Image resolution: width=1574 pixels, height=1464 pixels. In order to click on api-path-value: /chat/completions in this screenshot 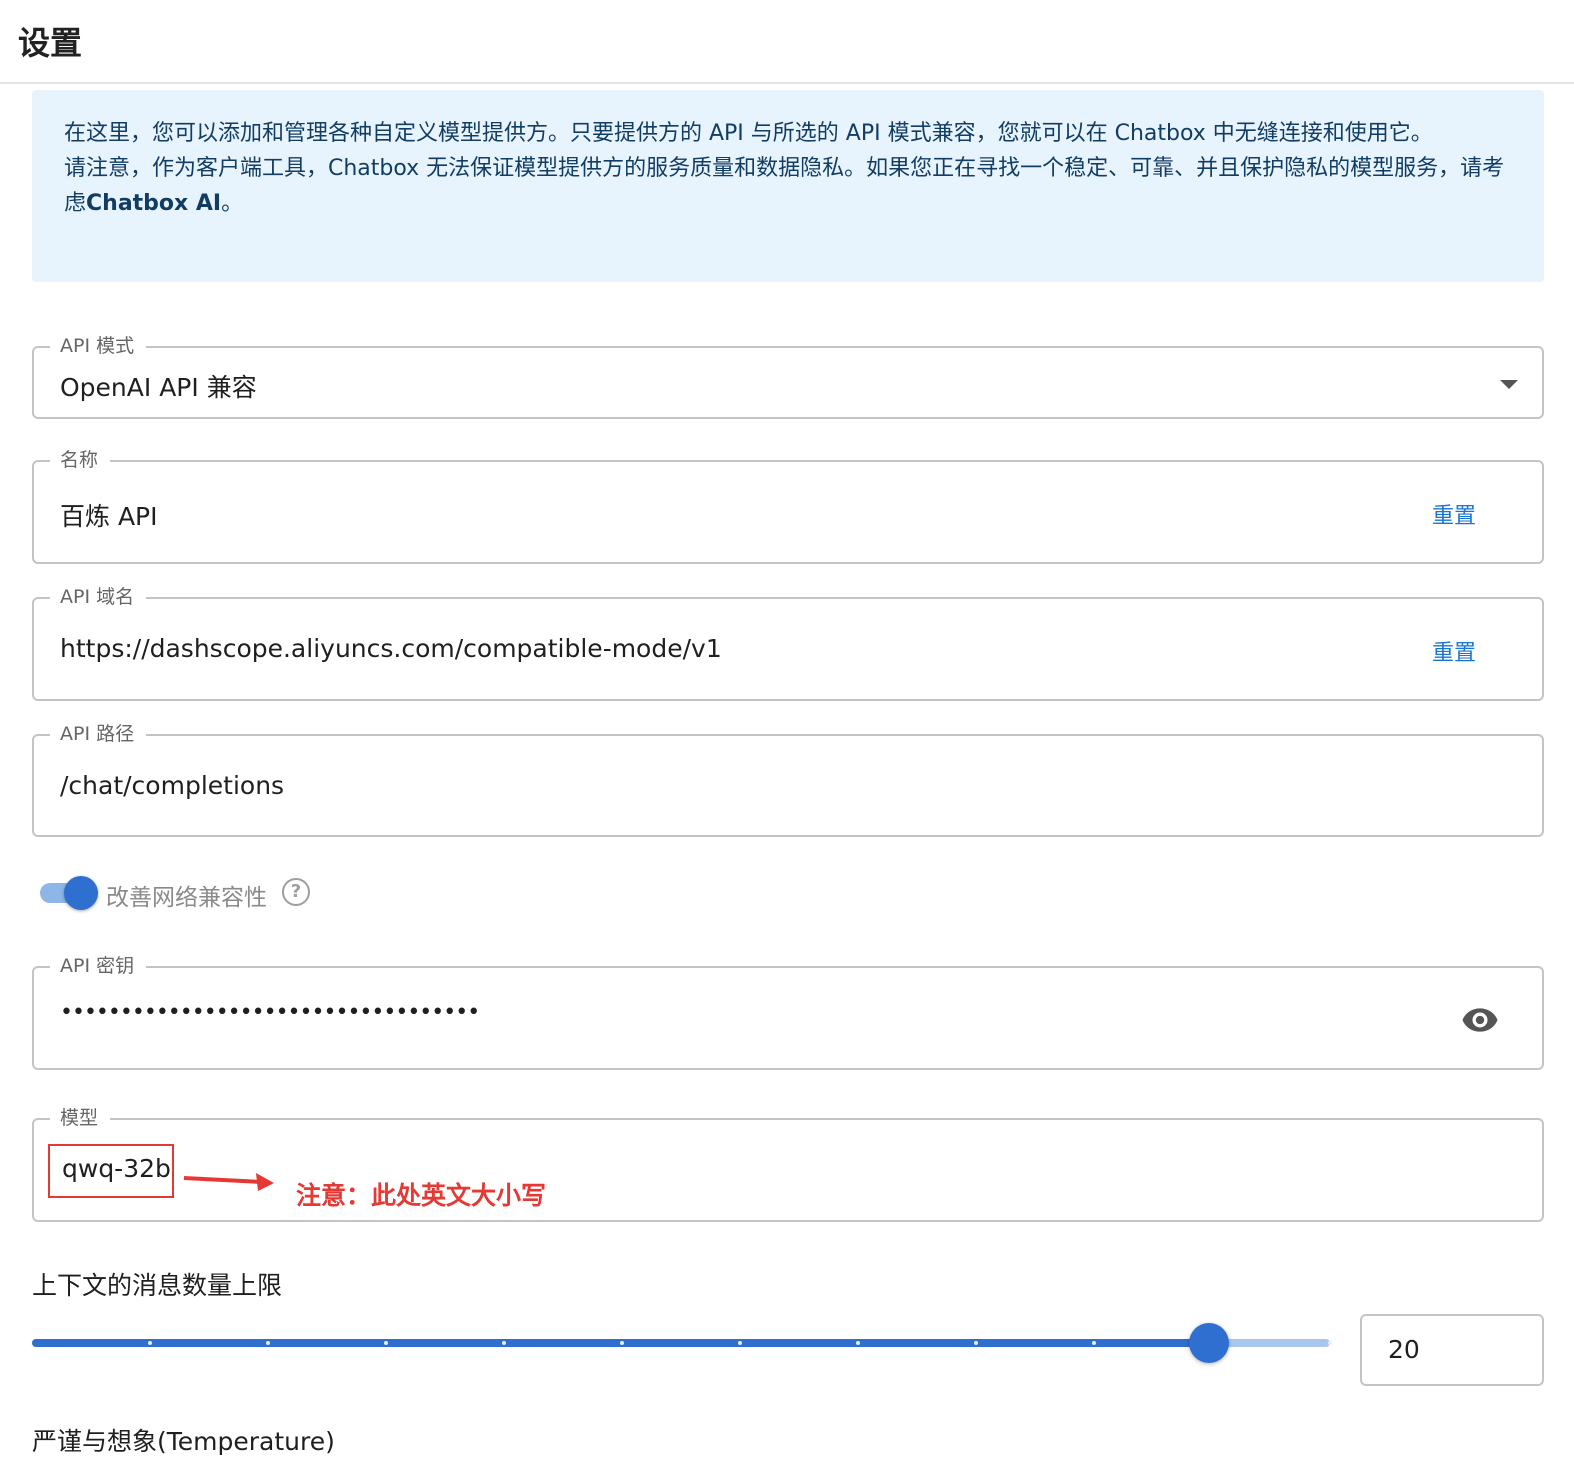, I will do `click(172, 785)`.